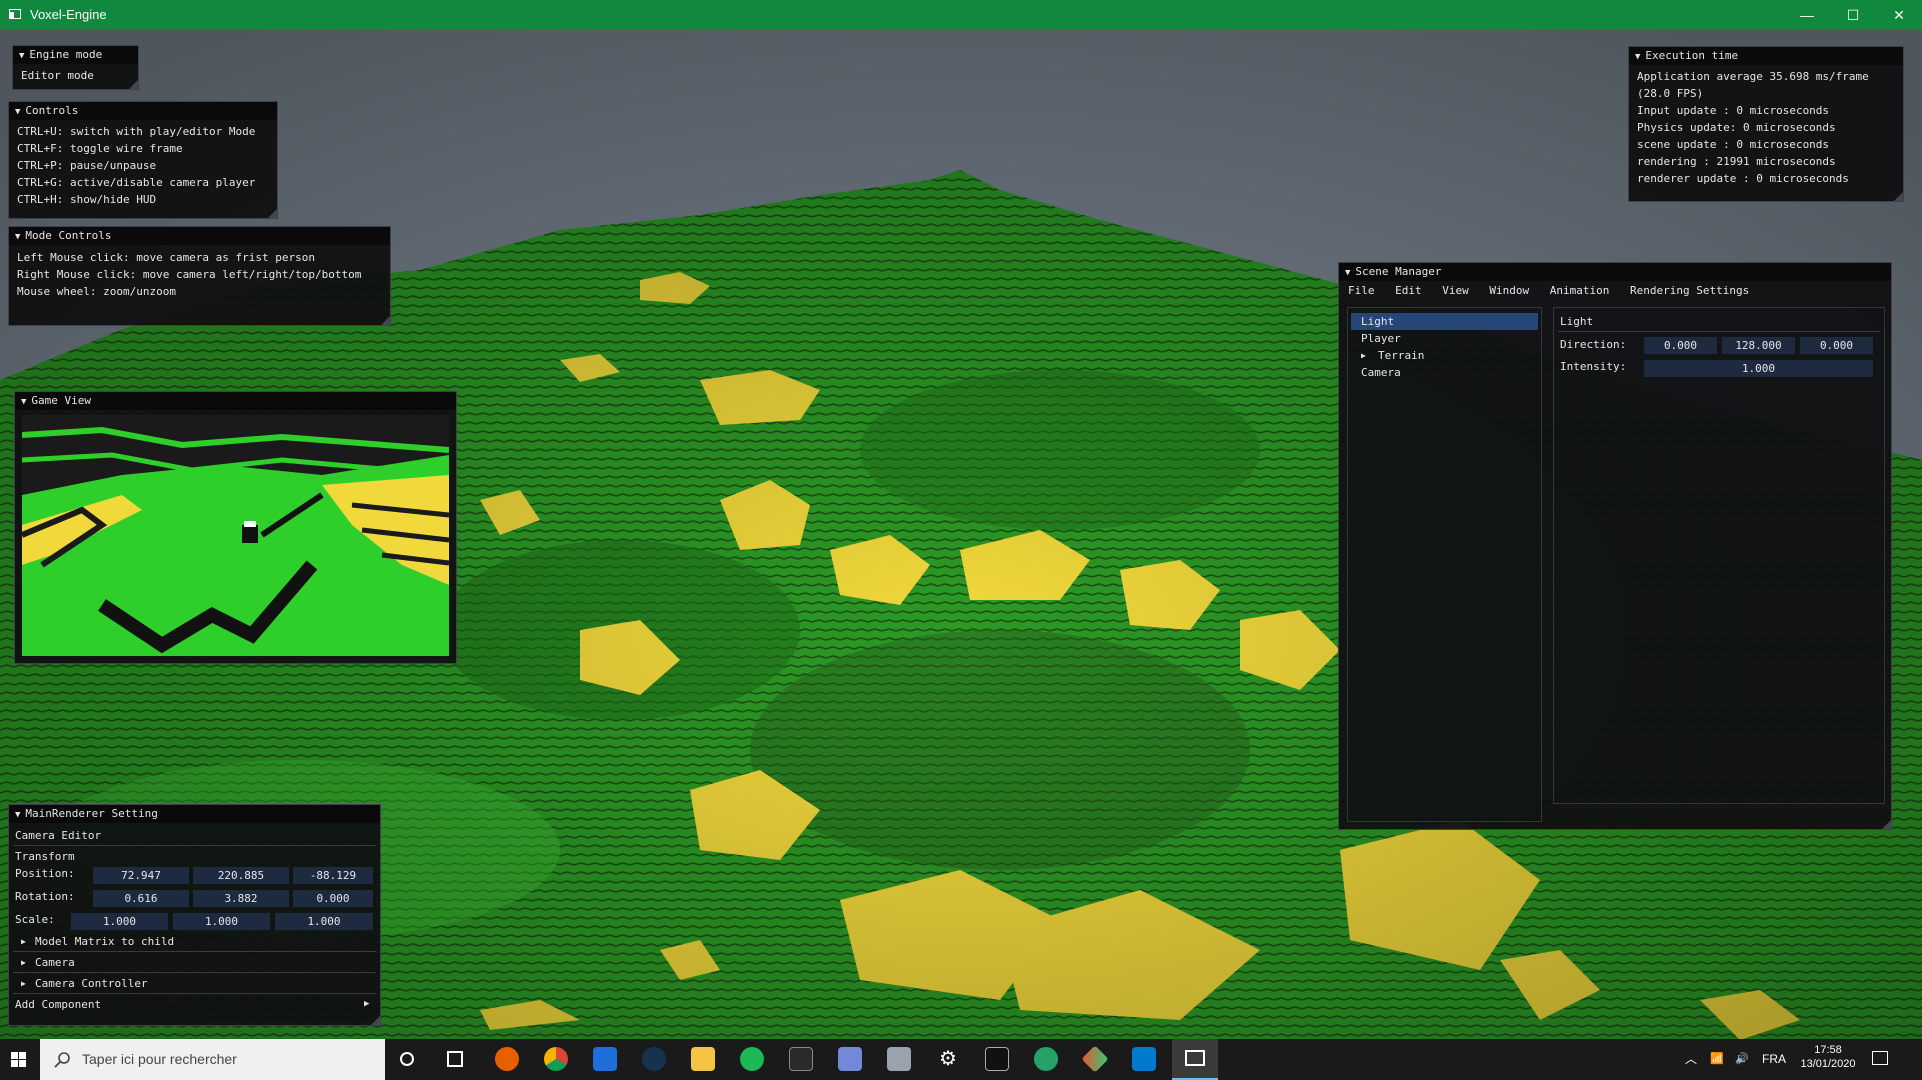 This screenshot has height=1080, width=1922. Describe the element at coordinates (91, 983) in the screenshot. I see `camera-controller-node: Camera Controller` at that location.